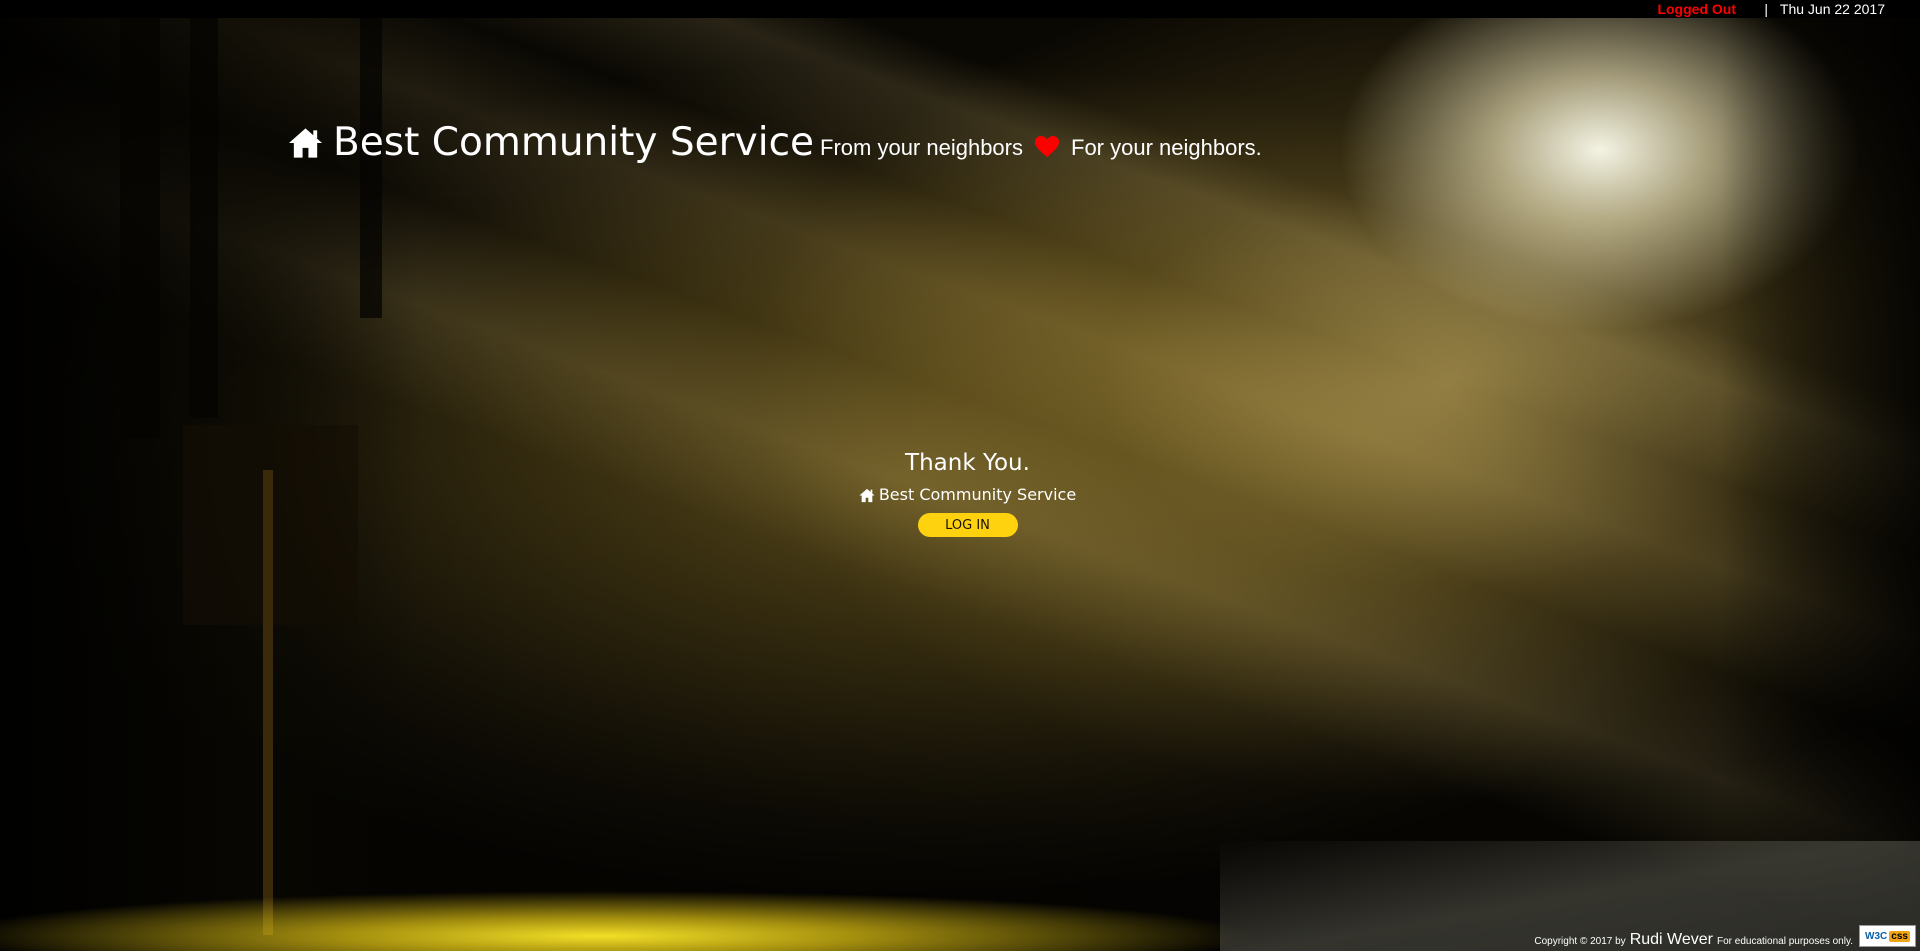  I want to click on ground-glow, so click(700, 916).